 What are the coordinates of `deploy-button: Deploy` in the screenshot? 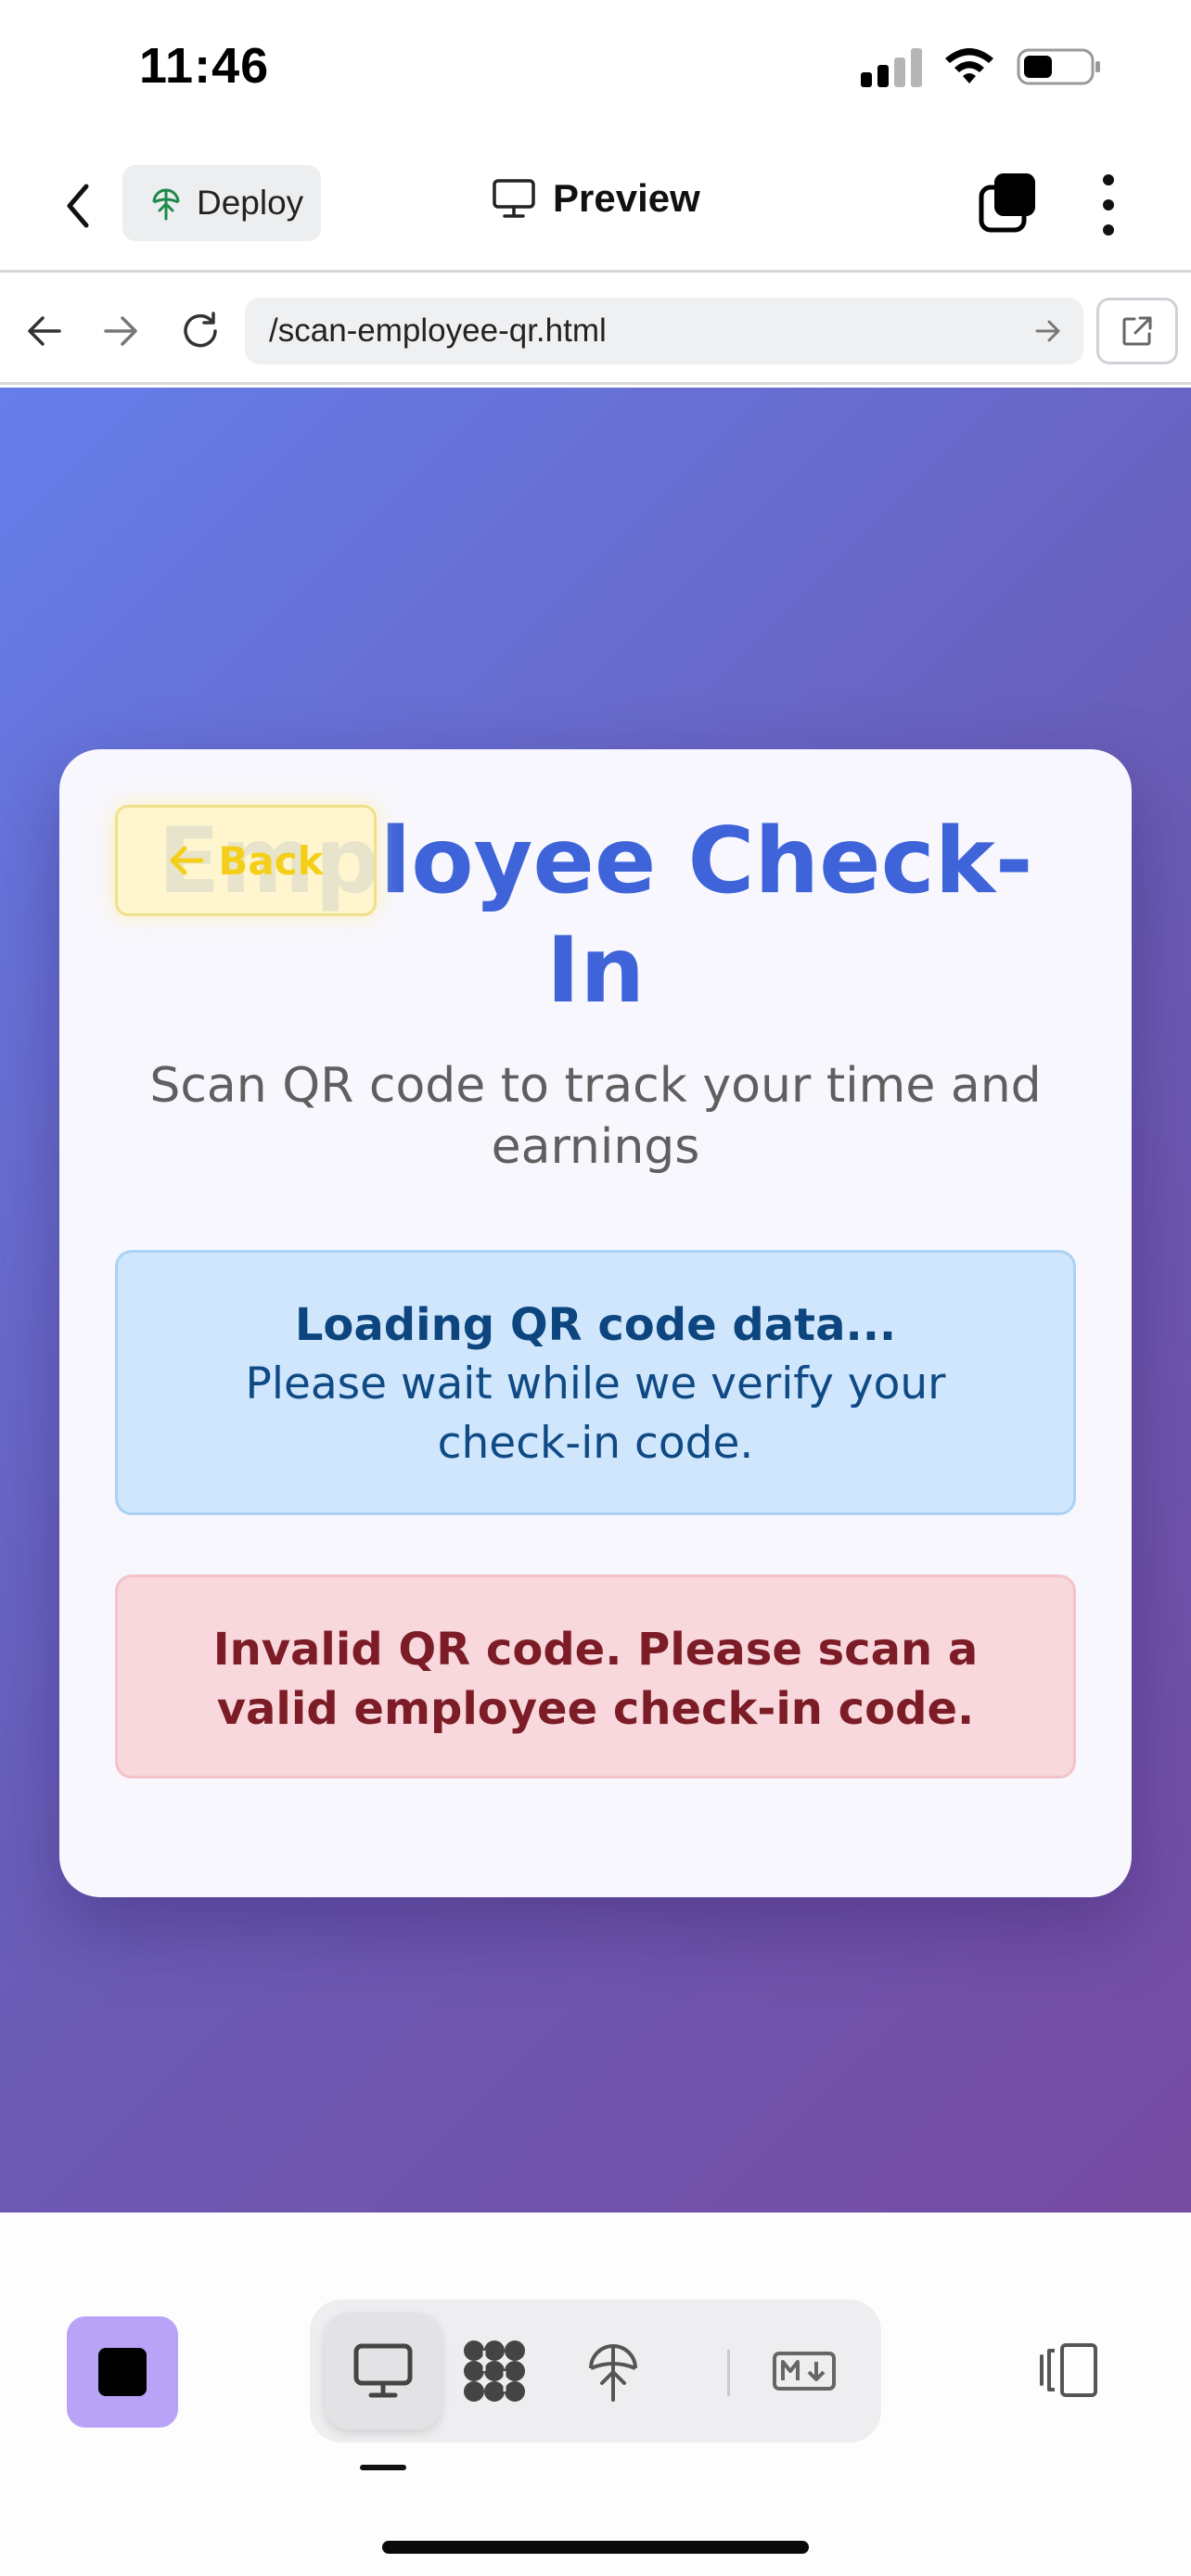 It's located at (222, 203).